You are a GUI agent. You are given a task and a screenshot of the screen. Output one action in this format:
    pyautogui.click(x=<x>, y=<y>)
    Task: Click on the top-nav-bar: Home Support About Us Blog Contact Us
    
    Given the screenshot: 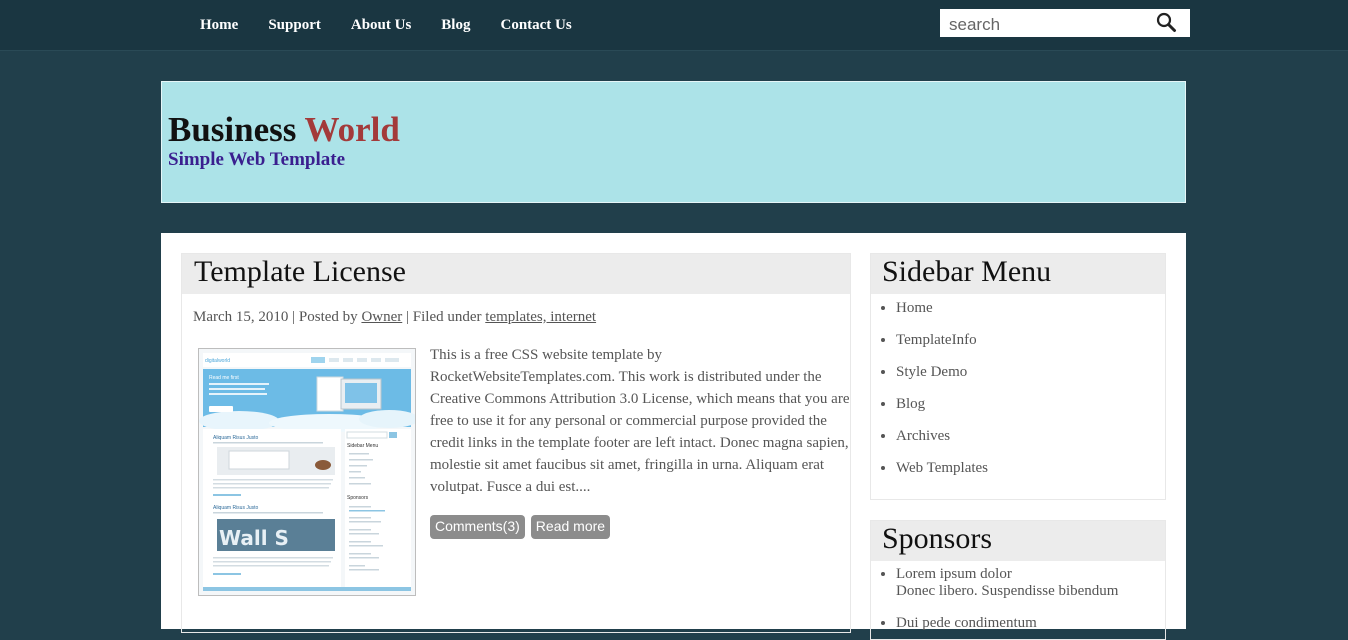 What is the action you would take?
    pyautogui.click(x=674, y=25)
    